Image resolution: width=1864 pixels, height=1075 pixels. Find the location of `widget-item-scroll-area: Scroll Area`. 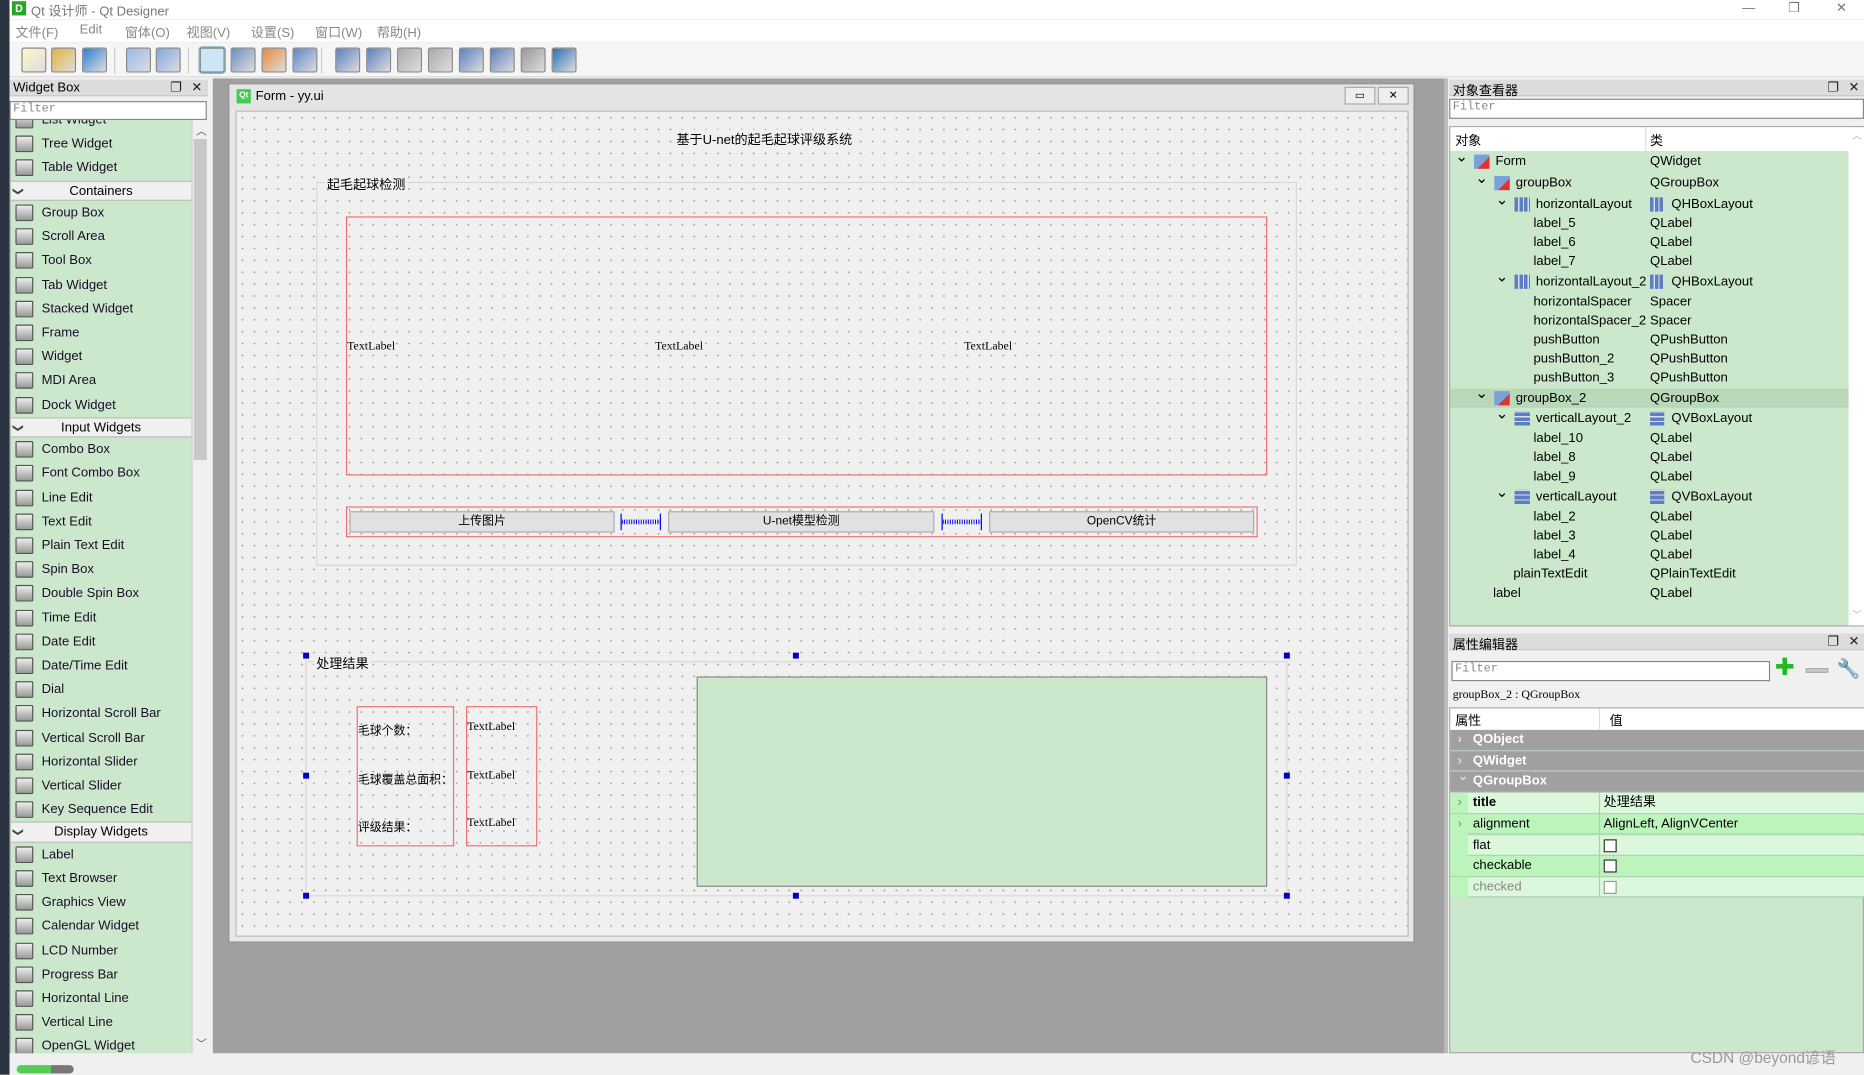

widget-item-scroll-area: Scroll Area is located at coordinates (101, 237).